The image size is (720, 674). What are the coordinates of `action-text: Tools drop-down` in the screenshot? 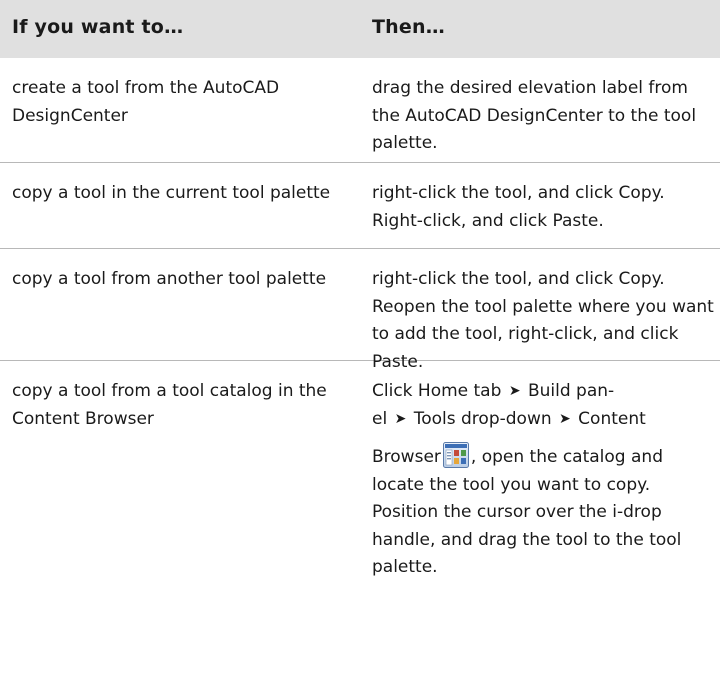 It's located at (482, 418).